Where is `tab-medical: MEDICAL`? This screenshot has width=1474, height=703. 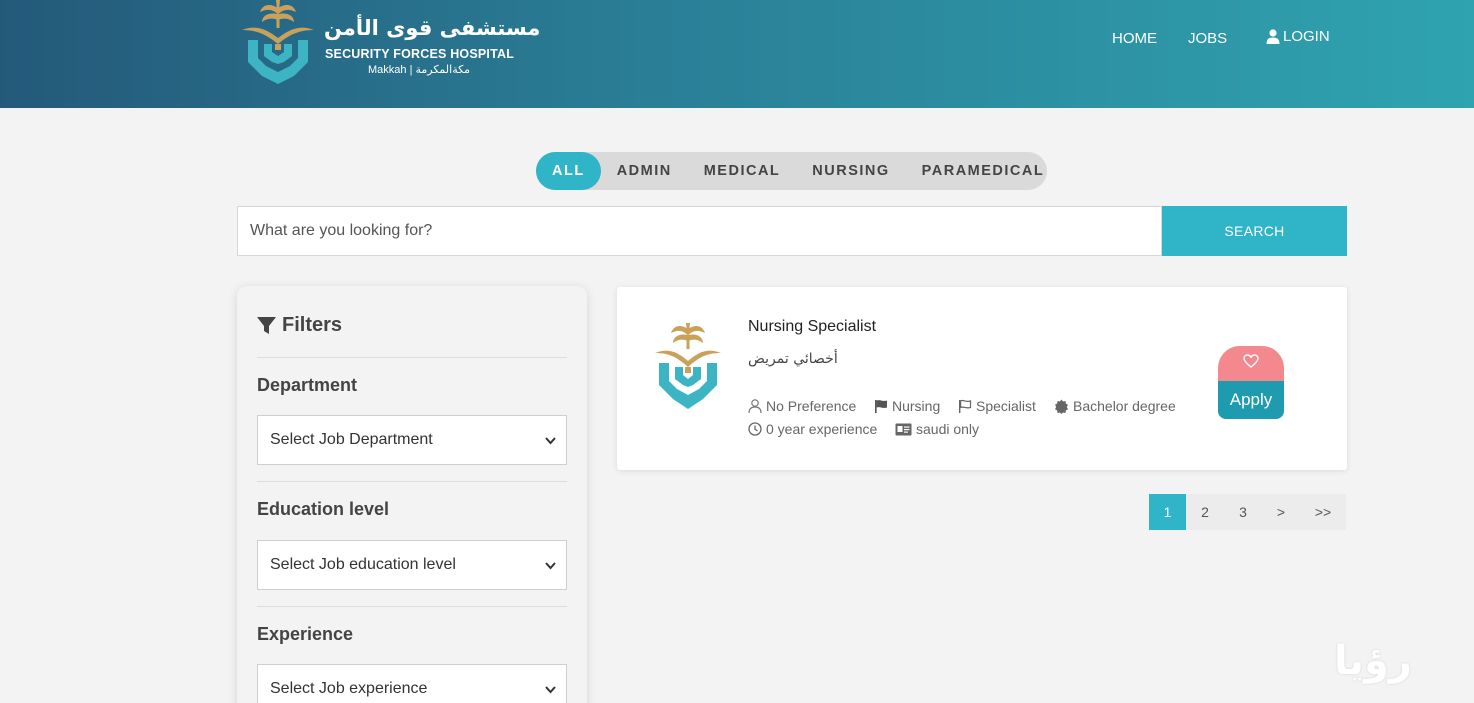
tab-medical: MEDICAL is located at coordinates (742, 171).